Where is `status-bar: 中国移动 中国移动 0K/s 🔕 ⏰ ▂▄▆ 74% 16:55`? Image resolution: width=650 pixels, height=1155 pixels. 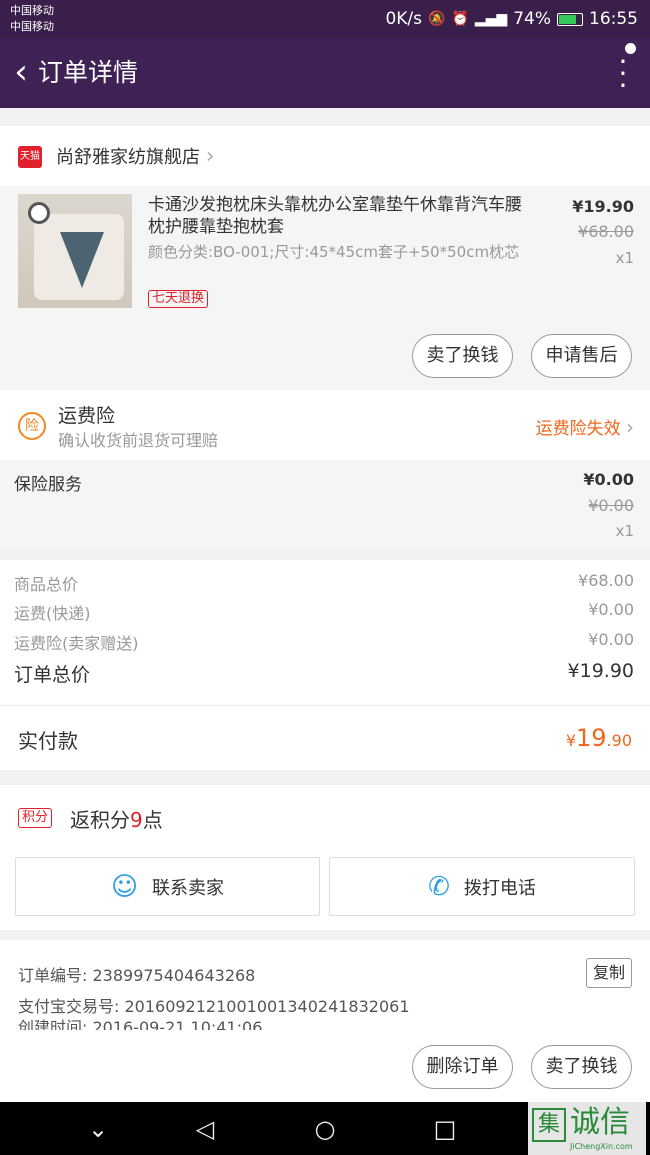 status-bar: 中国移动 中国移动 0K/s 🔕 ⏰ ▂▄▆ 74% 16:55 is located at coordinates (325, 19).